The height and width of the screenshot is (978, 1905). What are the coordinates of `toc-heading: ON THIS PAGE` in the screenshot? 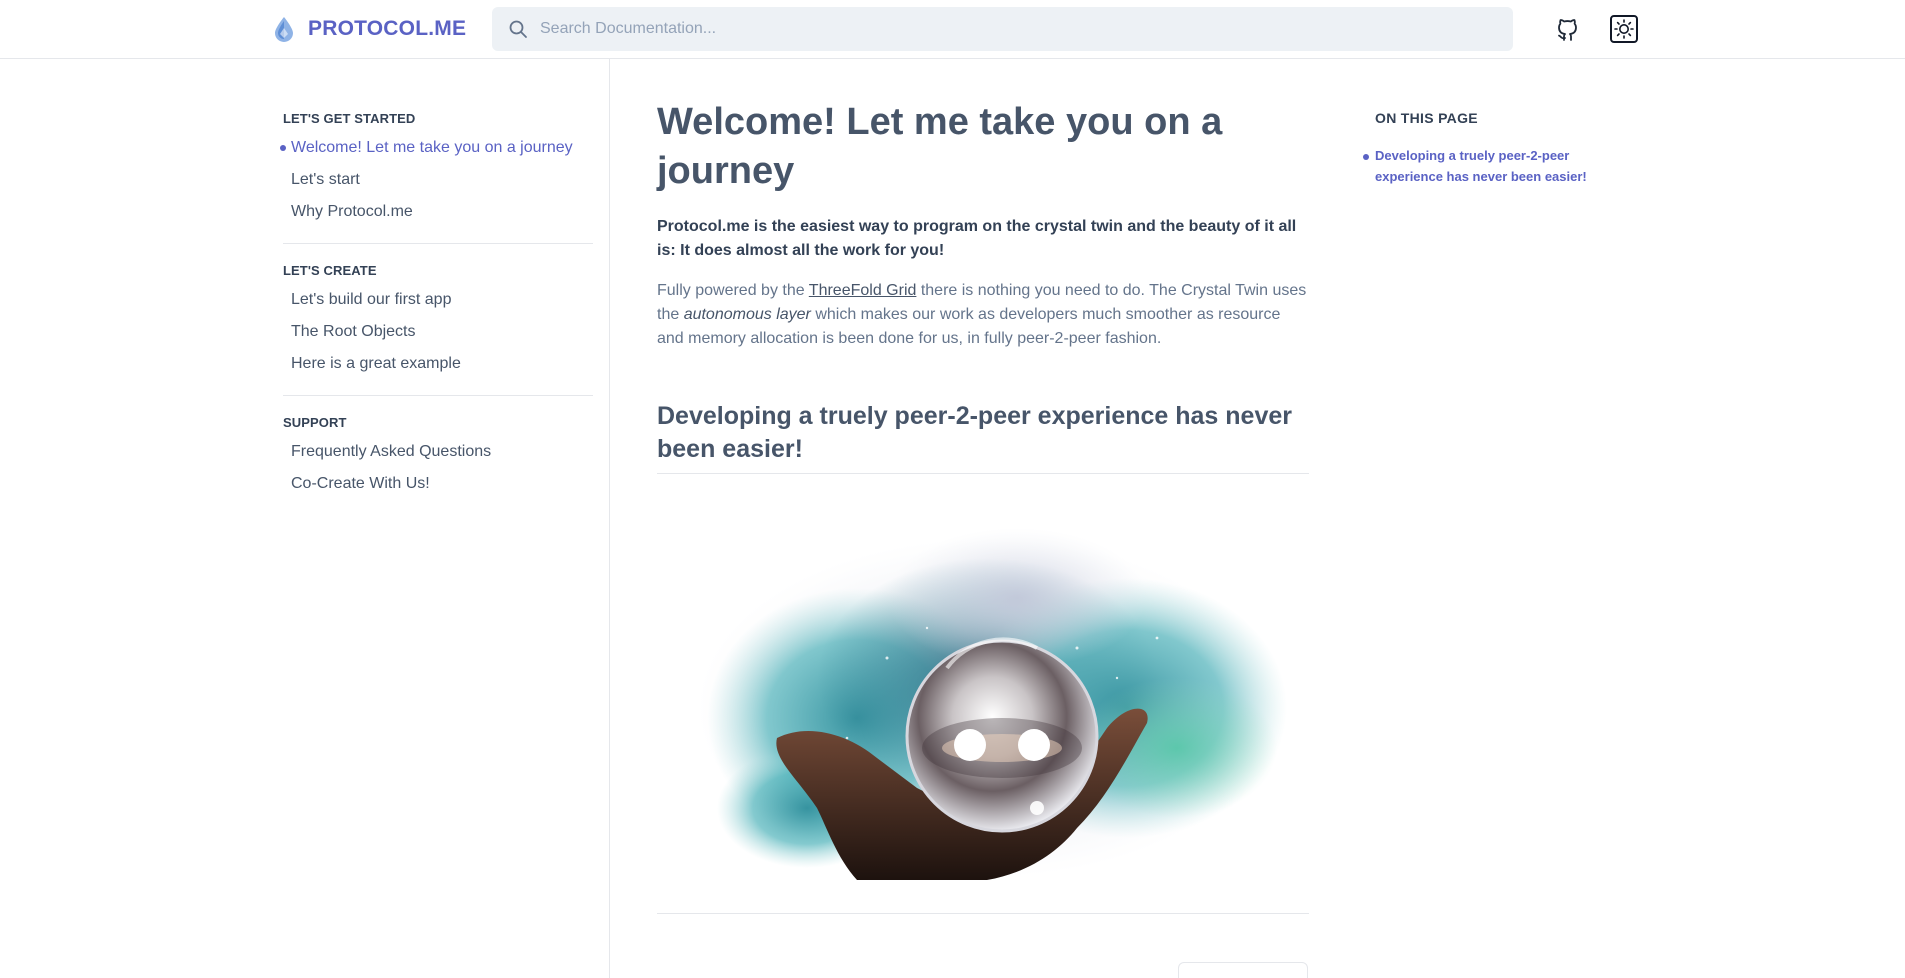 It's located at (1426, 118).